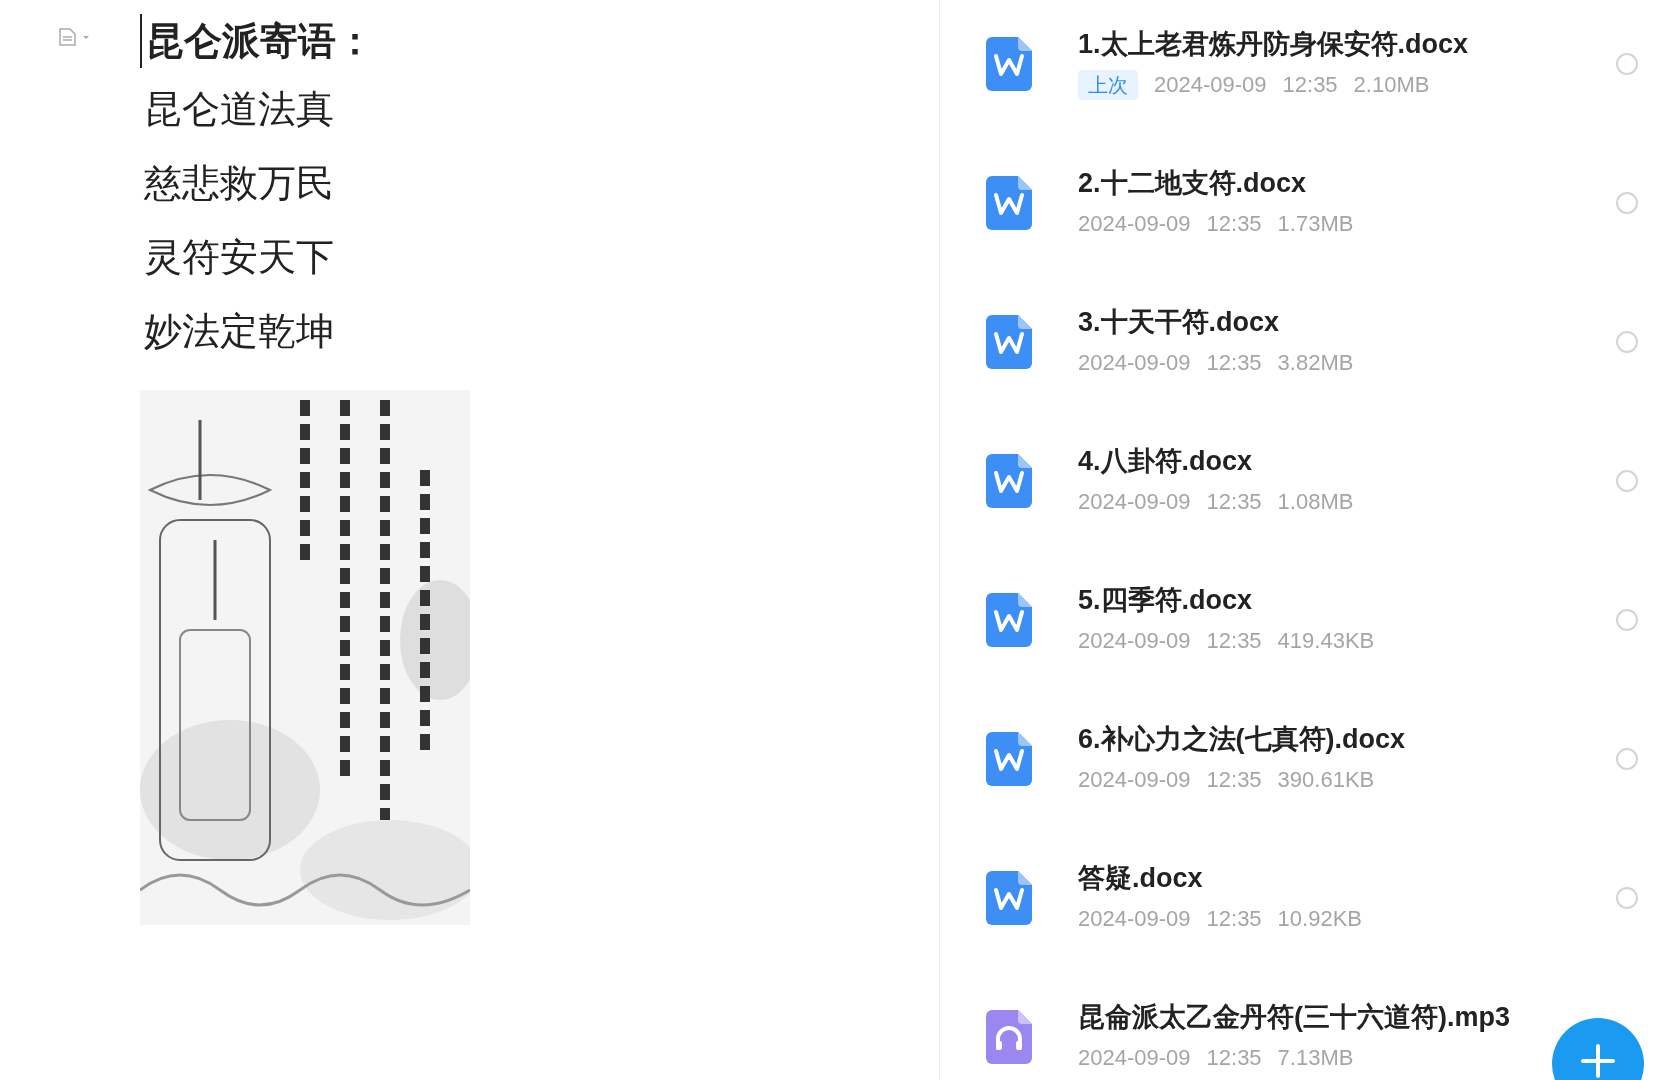  What do you see at coordinates (1307, 341) in the screenshot?
I see `file-list-item: 3.十天干符.docx 2024-09-09 12:35 3.82MB` at bounding box center [1307, 341].